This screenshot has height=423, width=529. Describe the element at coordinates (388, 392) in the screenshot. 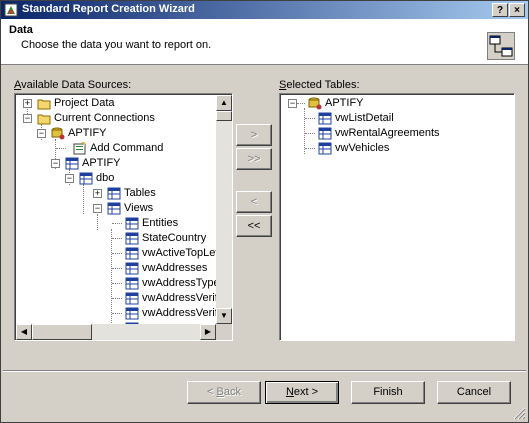

I see `finish-button: Finish` at that location.